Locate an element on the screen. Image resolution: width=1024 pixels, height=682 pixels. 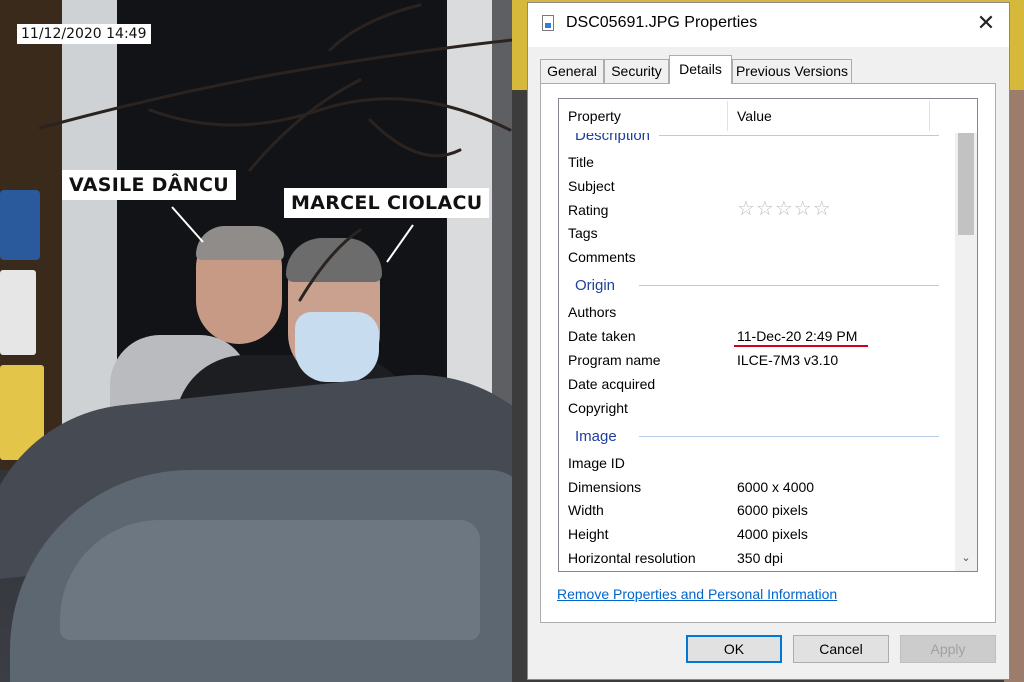
group-header-origin: Origin is located at coordinates (598, 285).